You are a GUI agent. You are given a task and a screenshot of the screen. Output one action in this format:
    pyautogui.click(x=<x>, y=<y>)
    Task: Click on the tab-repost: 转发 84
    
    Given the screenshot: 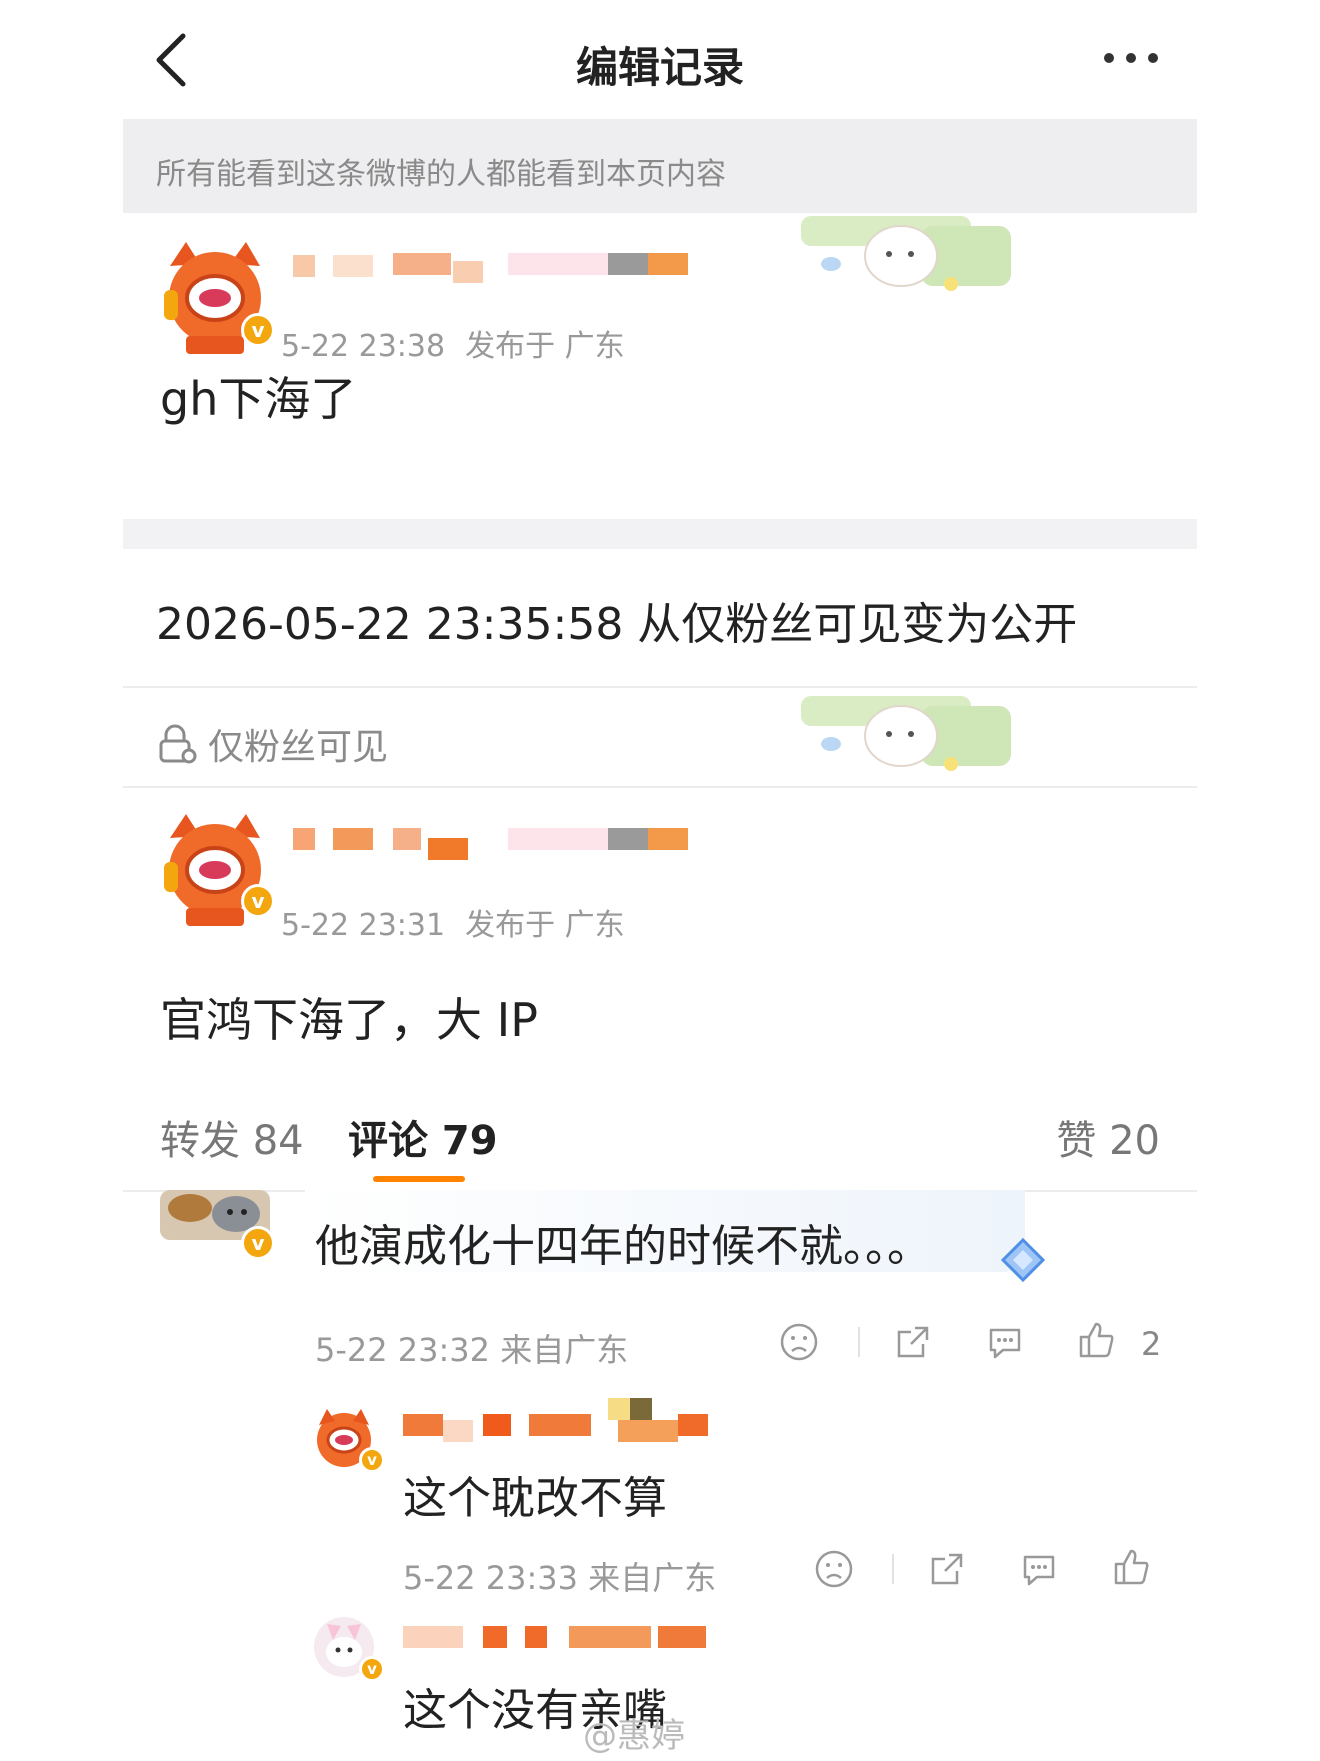 What is the action you would take?
    pyautogui.click(x=232, y=1137)
    